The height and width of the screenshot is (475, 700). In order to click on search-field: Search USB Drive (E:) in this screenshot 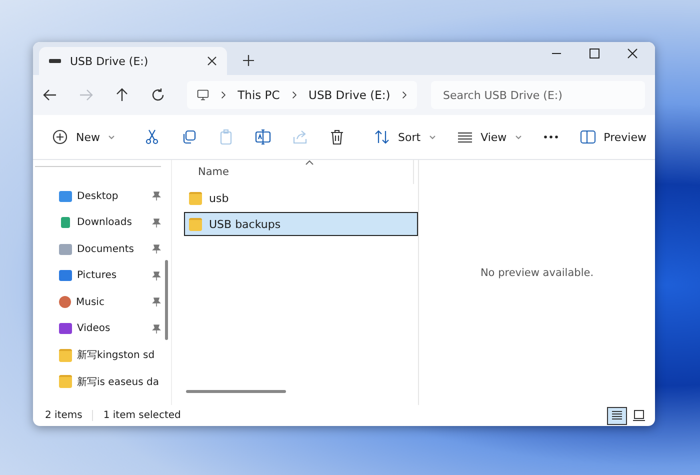, I will do `click(538, 95)`.